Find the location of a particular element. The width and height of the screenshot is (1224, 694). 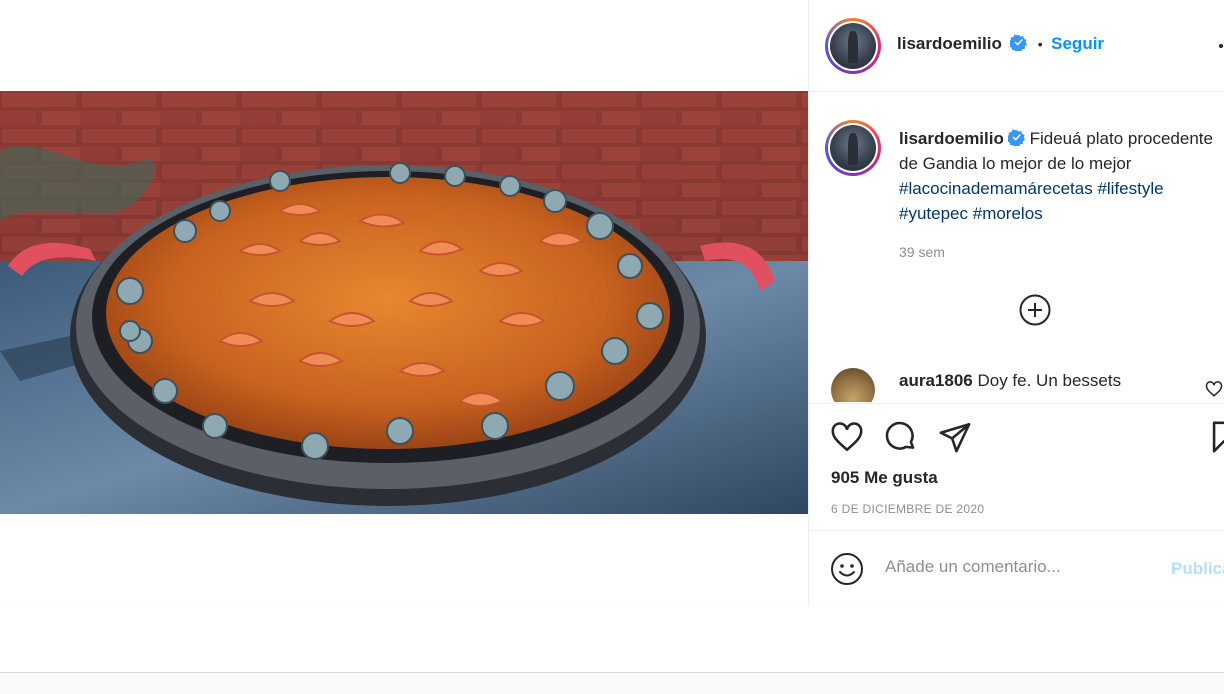

header-user-line: lisardoemilio • Seguir is located at coordinates (1000, 44).